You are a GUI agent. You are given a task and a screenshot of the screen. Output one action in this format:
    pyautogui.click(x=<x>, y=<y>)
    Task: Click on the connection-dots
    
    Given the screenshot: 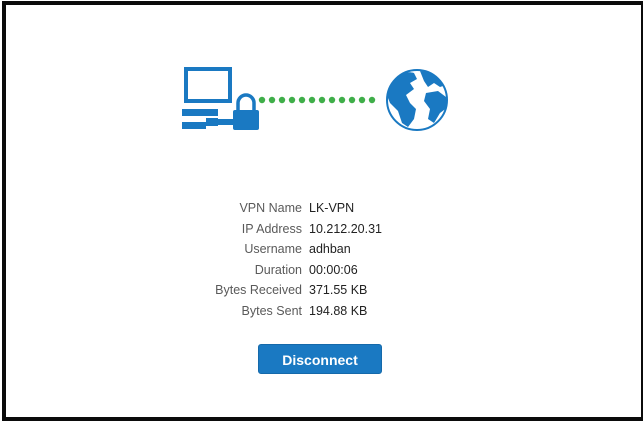 What is the action you would take?
    pyautogui.click(x=317, y=100)
    